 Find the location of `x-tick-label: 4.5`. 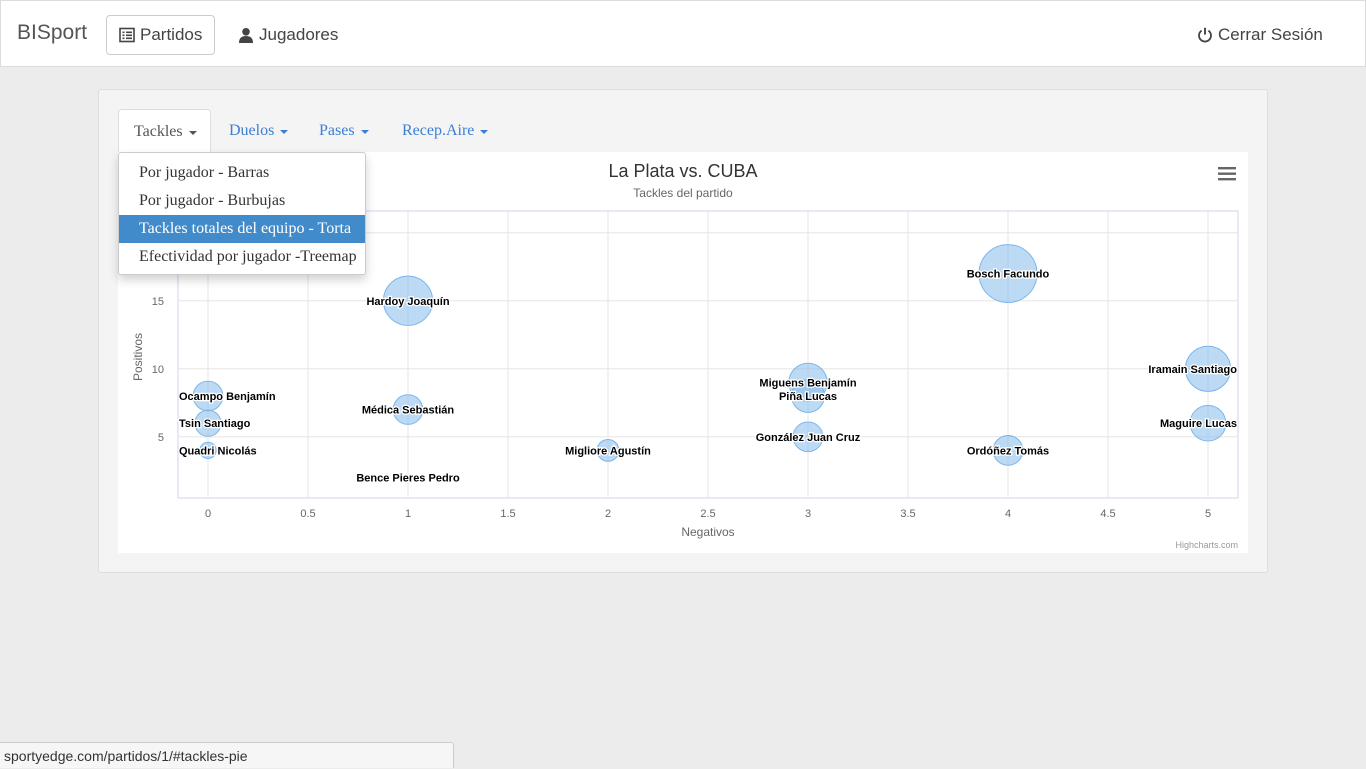

x-tick-label: 4.5 is located at coordinates (1107, 514).